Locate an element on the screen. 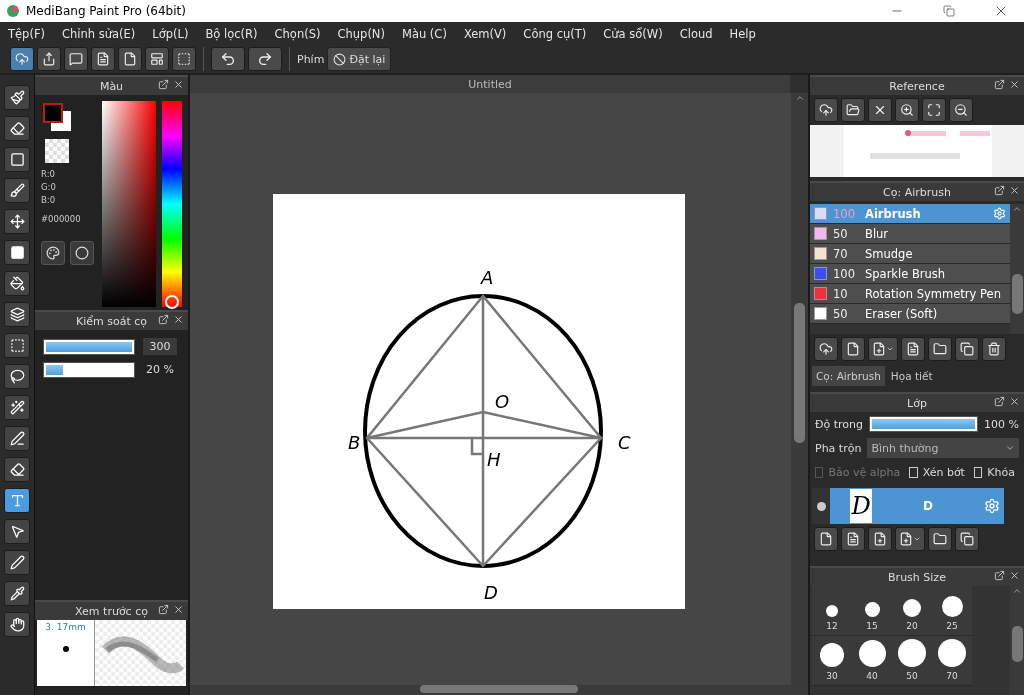 The height and width of the screenshot is (695, 1024). menu-item: Lớp(L) is located at coordinates (170, 33).